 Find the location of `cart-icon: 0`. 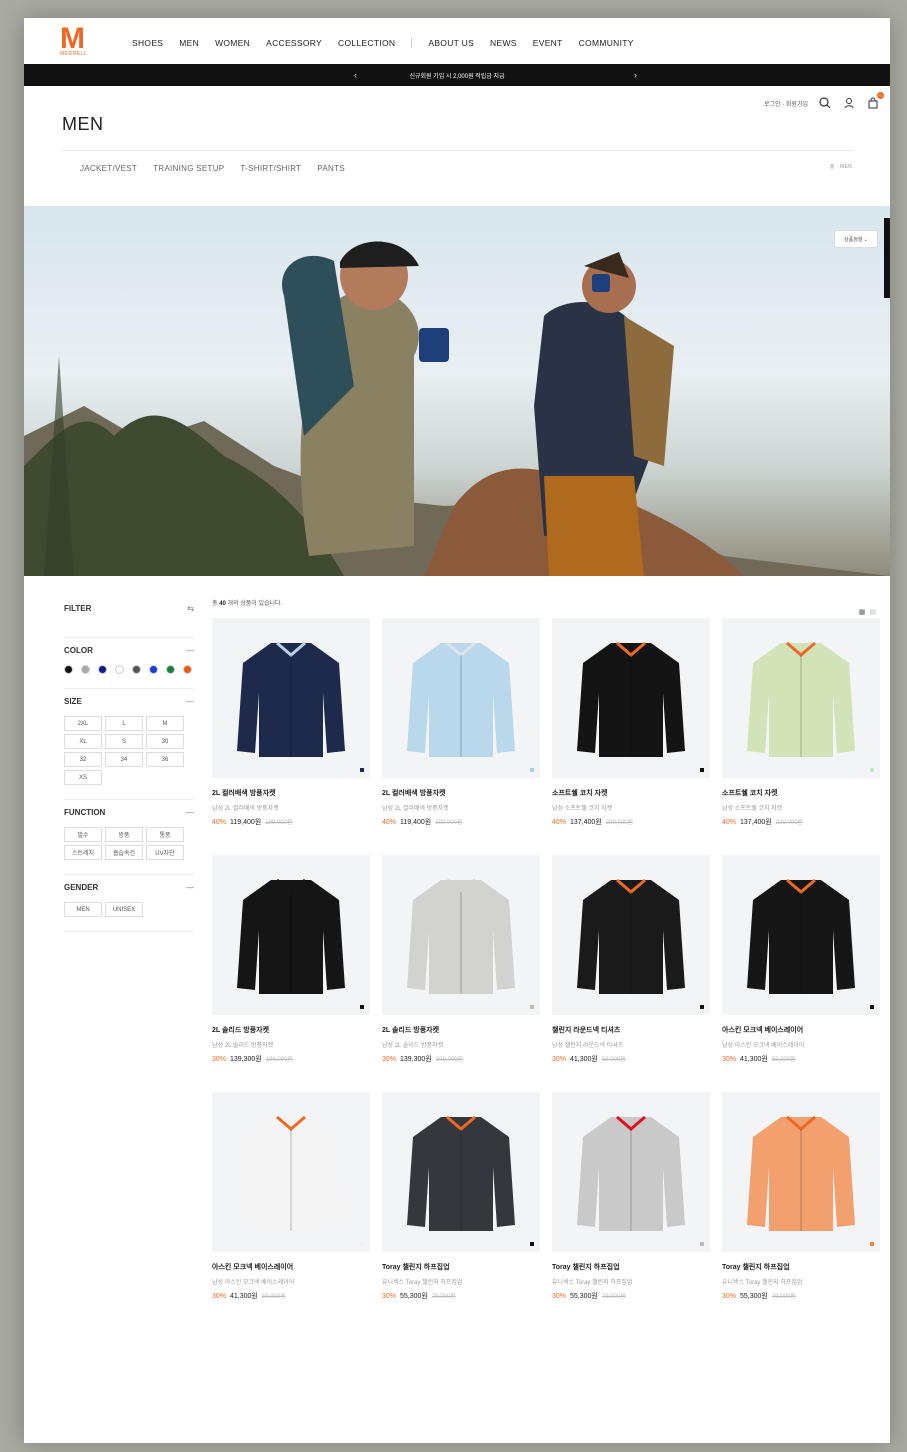

cart-icon: 0 is located at coordinates (875, 101).